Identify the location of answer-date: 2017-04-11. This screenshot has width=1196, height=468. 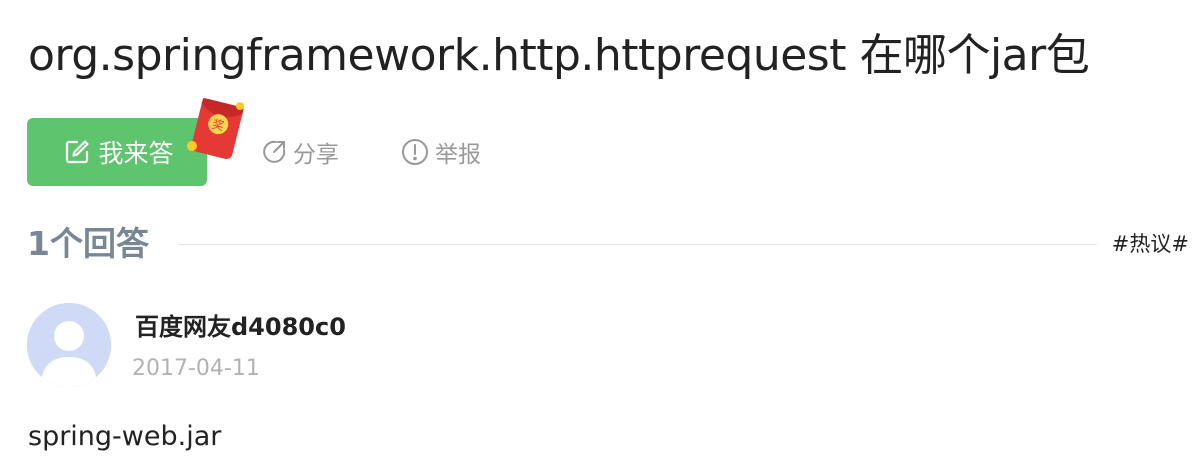
(196, 368).